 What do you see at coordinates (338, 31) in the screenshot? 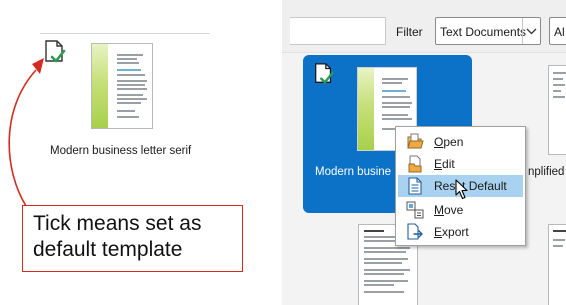
I see `search-input` at bounding box center [338, 31].